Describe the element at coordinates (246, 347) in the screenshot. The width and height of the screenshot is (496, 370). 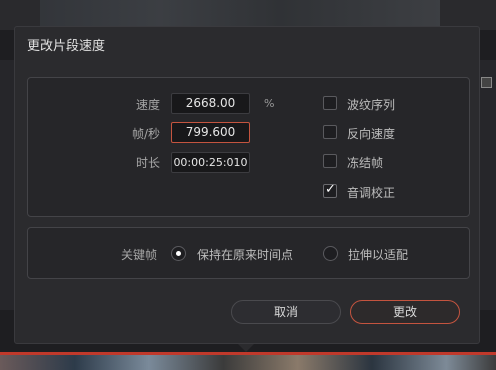
I see `dialog-pointer-arrow` at that location.